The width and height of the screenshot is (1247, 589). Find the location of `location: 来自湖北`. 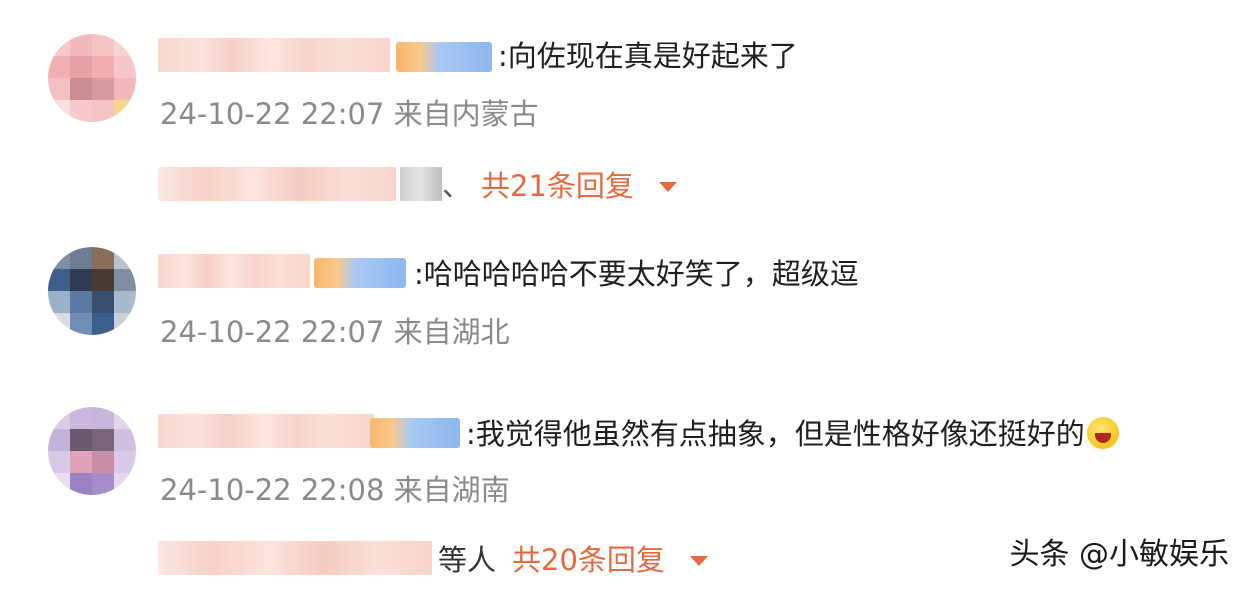

location: 来自湖北 is located at coordinates (451, 332).